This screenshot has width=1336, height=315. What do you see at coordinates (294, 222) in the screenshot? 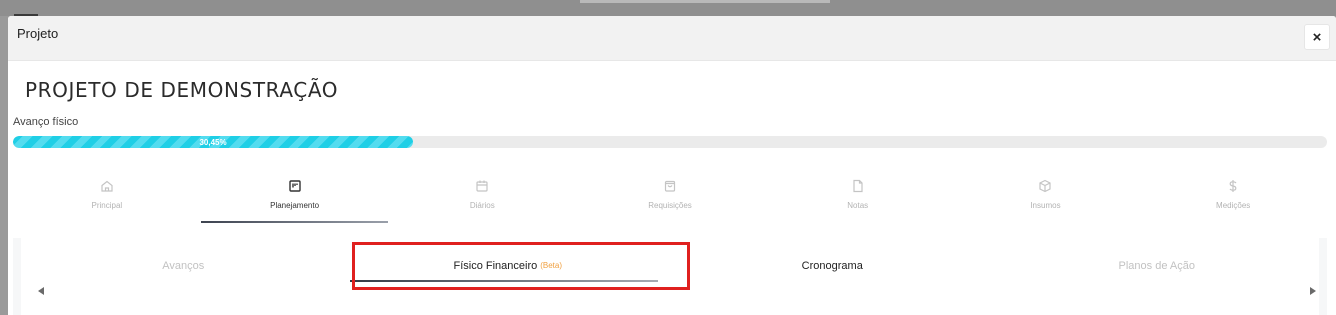
I see `active-tab-indicator` at bounding box center [294, 222].